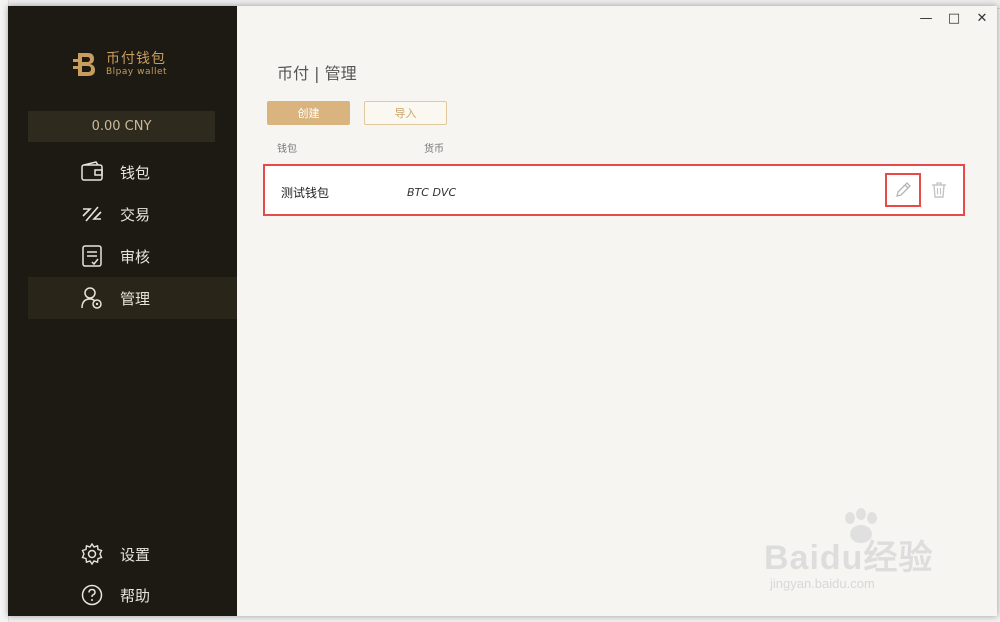 The width and height of the screenshot is (1000, 622). Describe the element at coordinates (121, 126) in the screenshot. I see `balance-display: 0.00 CNY` at that location.